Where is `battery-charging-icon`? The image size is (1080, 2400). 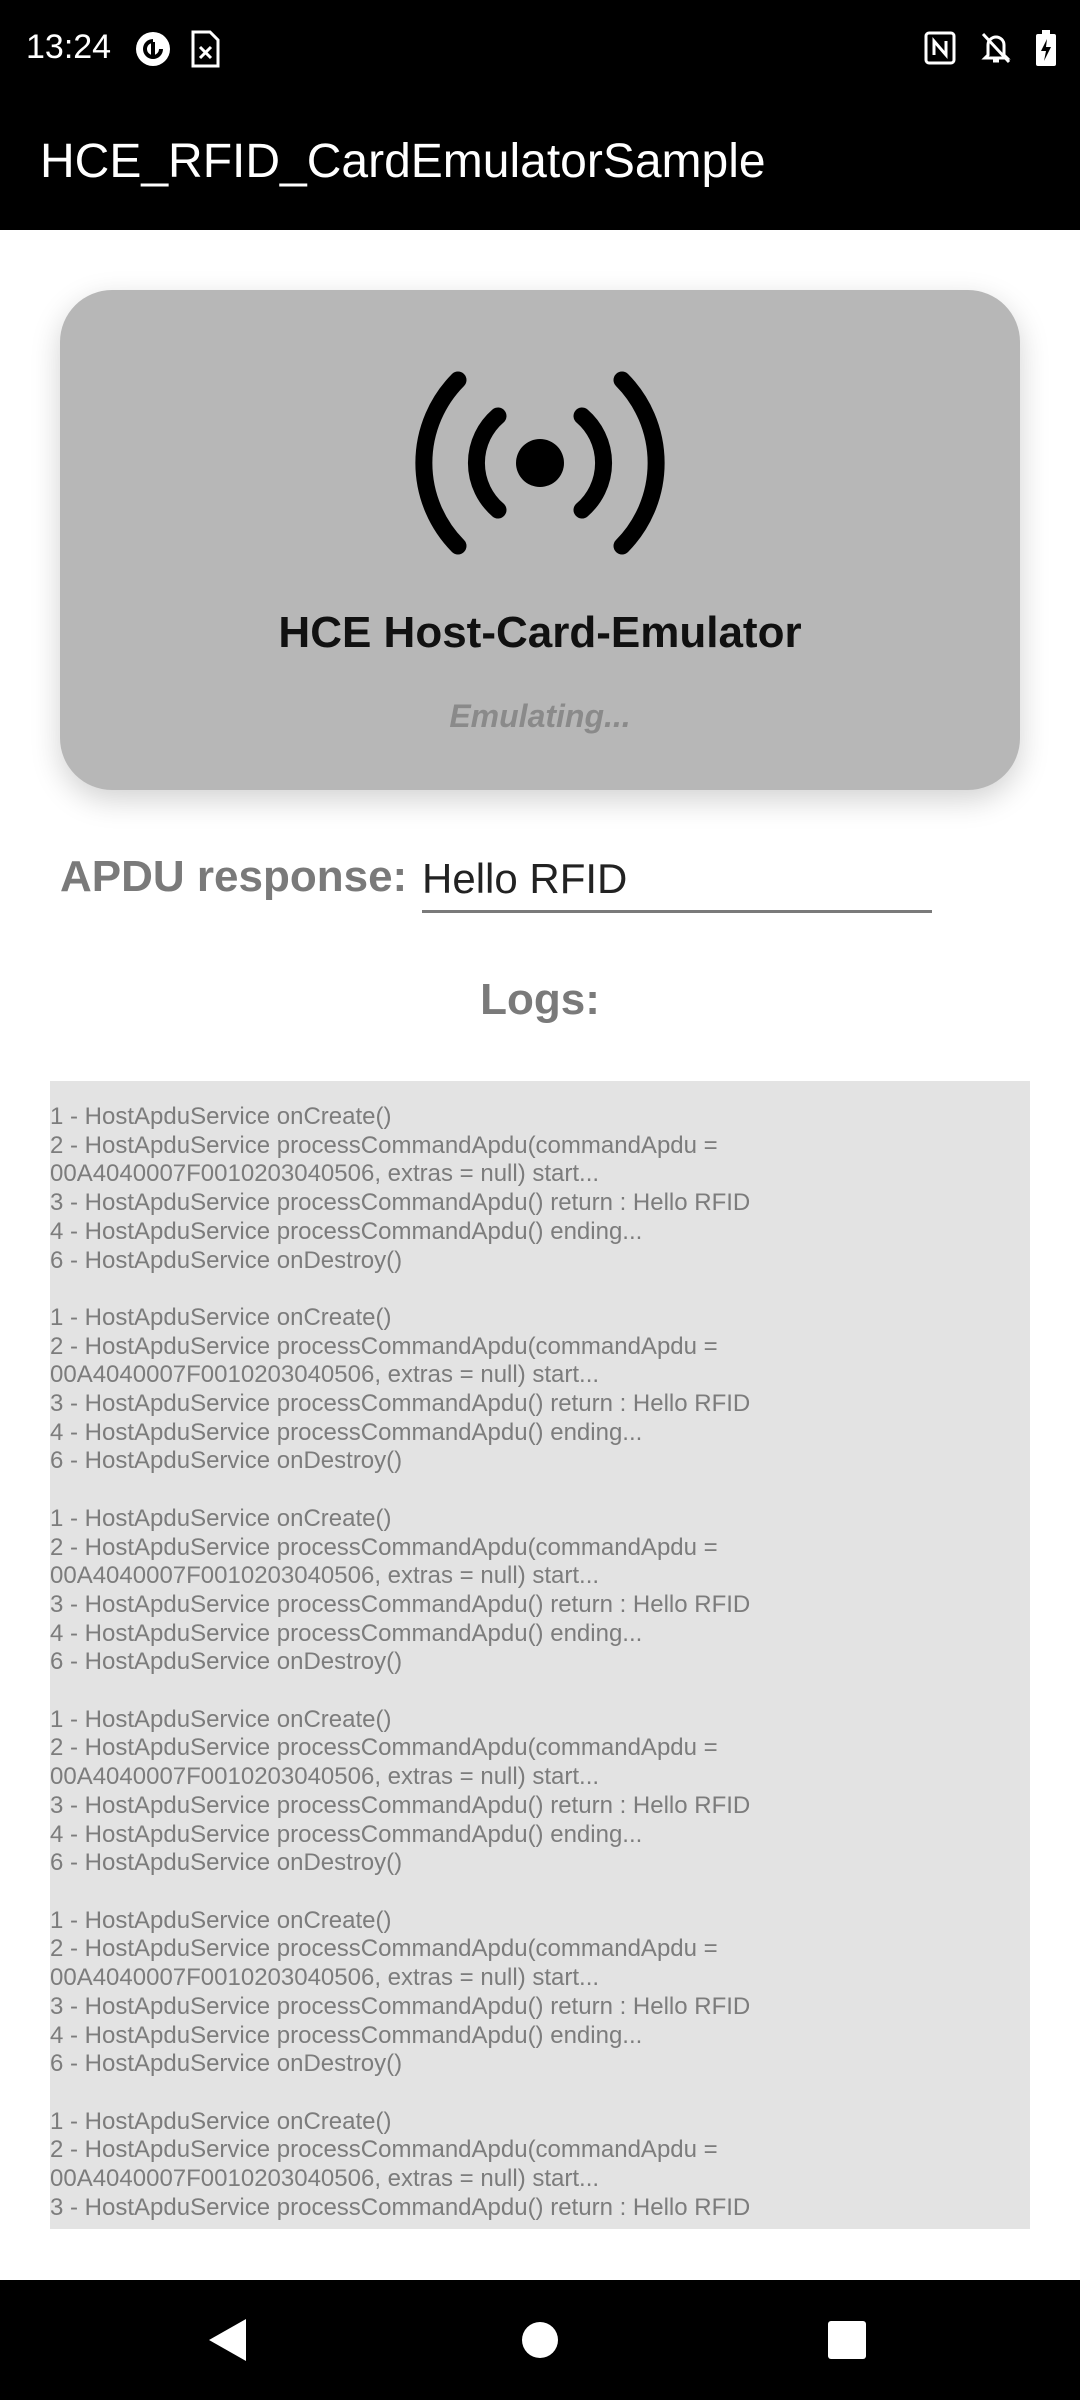 battery-charging-icon is located at coordinates (1046, 50).